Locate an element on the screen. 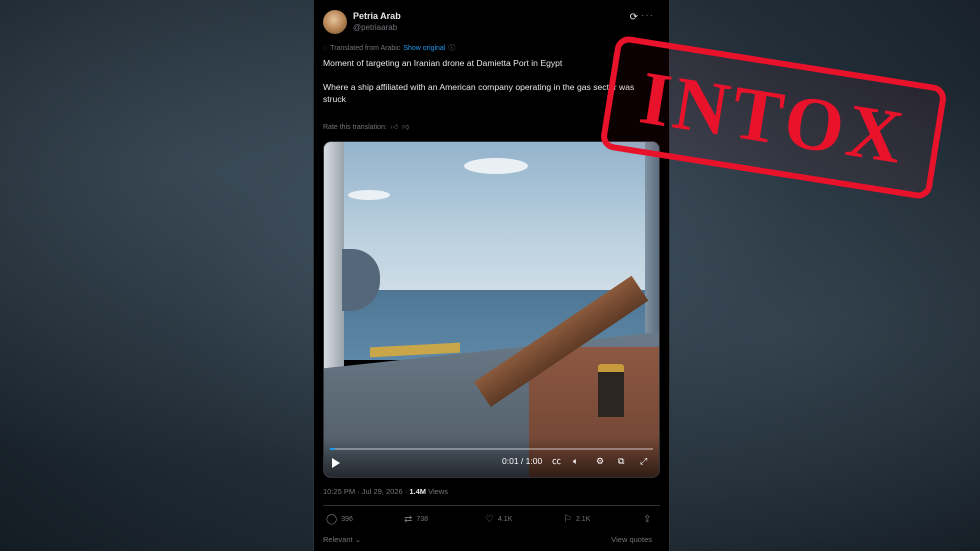 Image resolution: width=980 pixels, height=551 pixels. repost-button: ⇄ 738 is located at coordinates (416, 519).